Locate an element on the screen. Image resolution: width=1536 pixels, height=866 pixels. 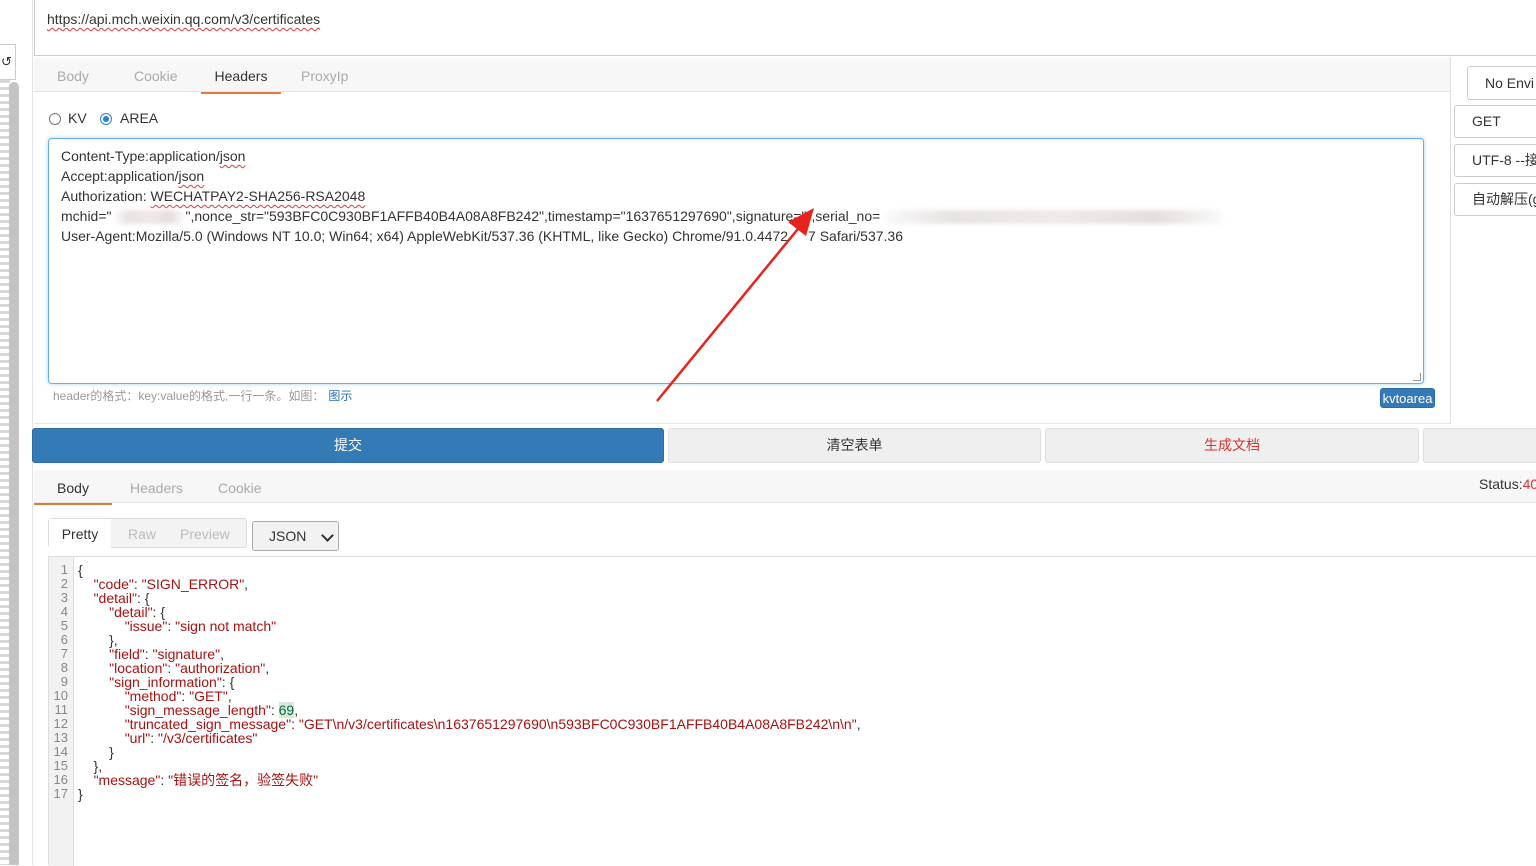
line-number: 11 is located at coordinates (61, 709).